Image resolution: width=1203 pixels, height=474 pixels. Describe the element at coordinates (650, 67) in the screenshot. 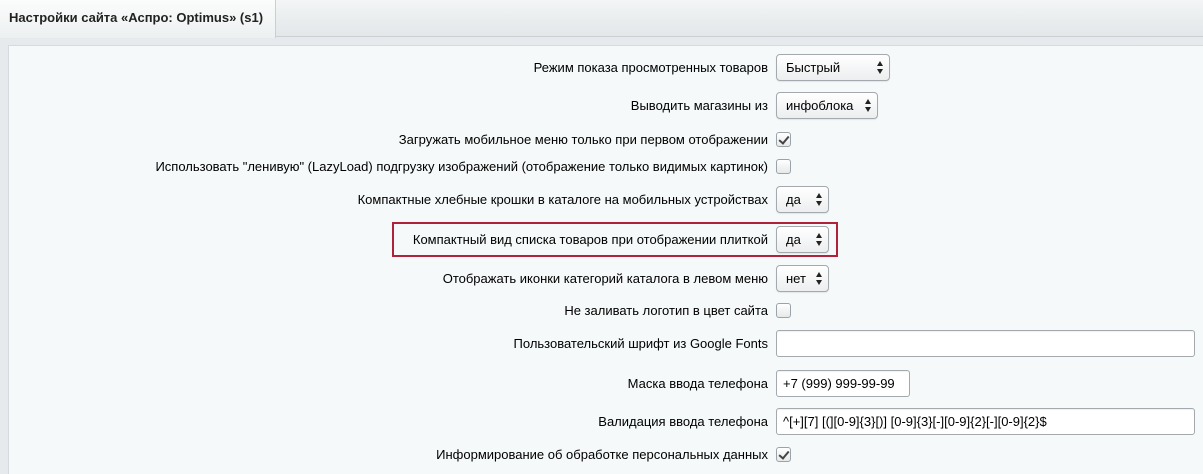

I see `viewed-mode-label: Режим показа просмотренных товаров` at that location.